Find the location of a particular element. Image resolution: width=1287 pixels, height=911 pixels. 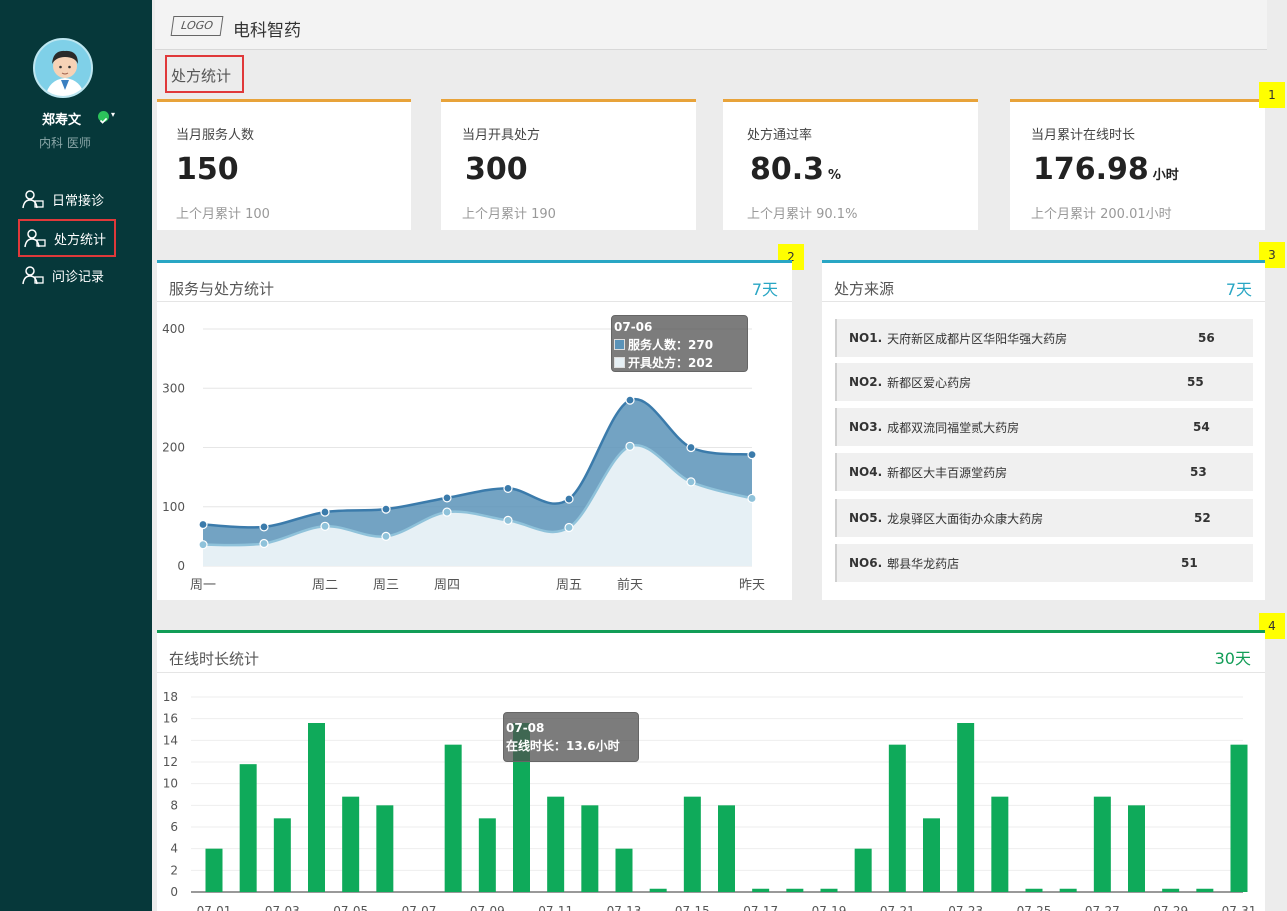

stat-value: 150 is located at coordinates (207, 169).